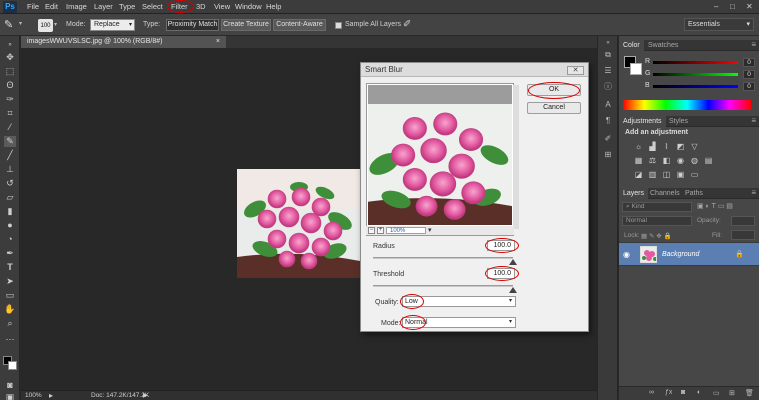 The image size is (759, 400). What do you see at coordinates (12, 365) in the screenshot?
I see `background-color-swatch` at bounding box center [12, 365].